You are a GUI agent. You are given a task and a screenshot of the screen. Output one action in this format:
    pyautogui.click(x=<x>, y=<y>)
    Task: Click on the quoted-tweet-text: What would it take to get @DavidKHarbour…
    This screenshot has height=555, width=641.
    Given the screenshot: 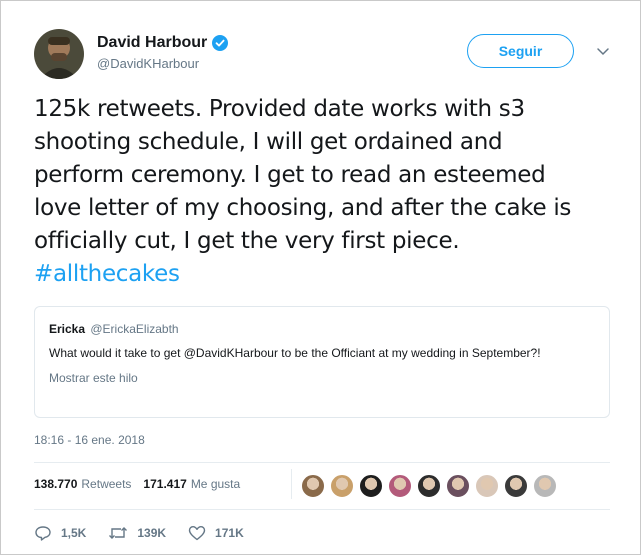 What is the action you would take?
    pyautogui.click(x=295, y=353)
    